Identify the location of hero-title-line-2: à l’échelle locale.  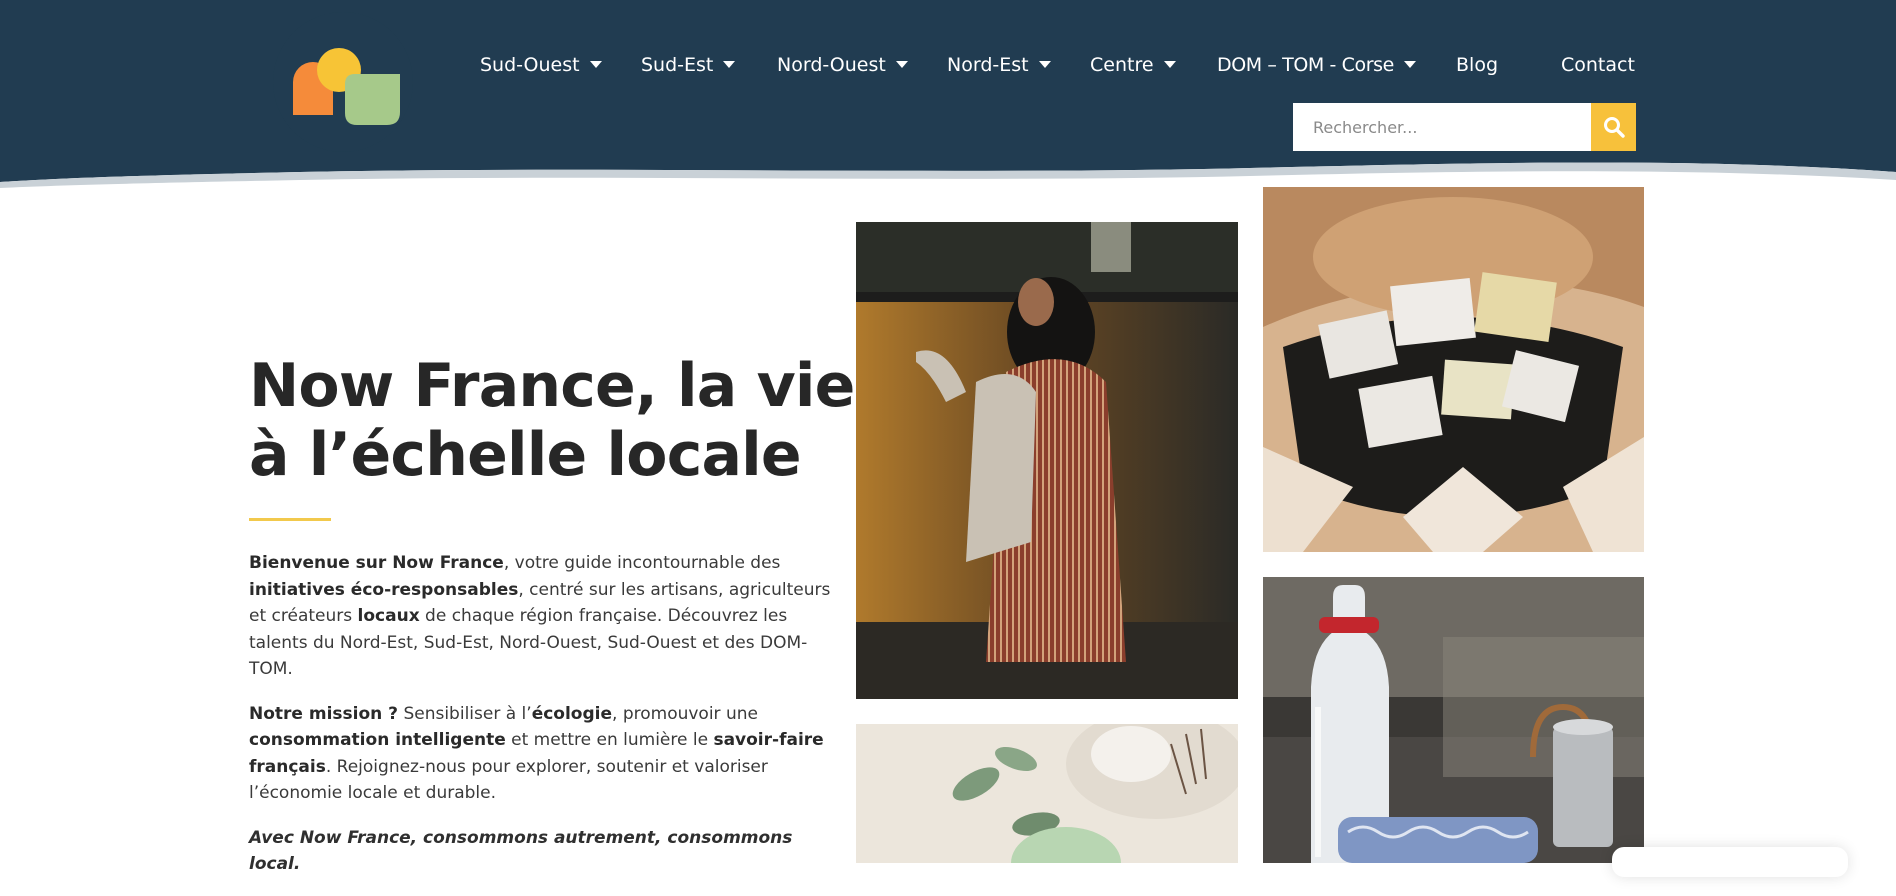
(525, 455).